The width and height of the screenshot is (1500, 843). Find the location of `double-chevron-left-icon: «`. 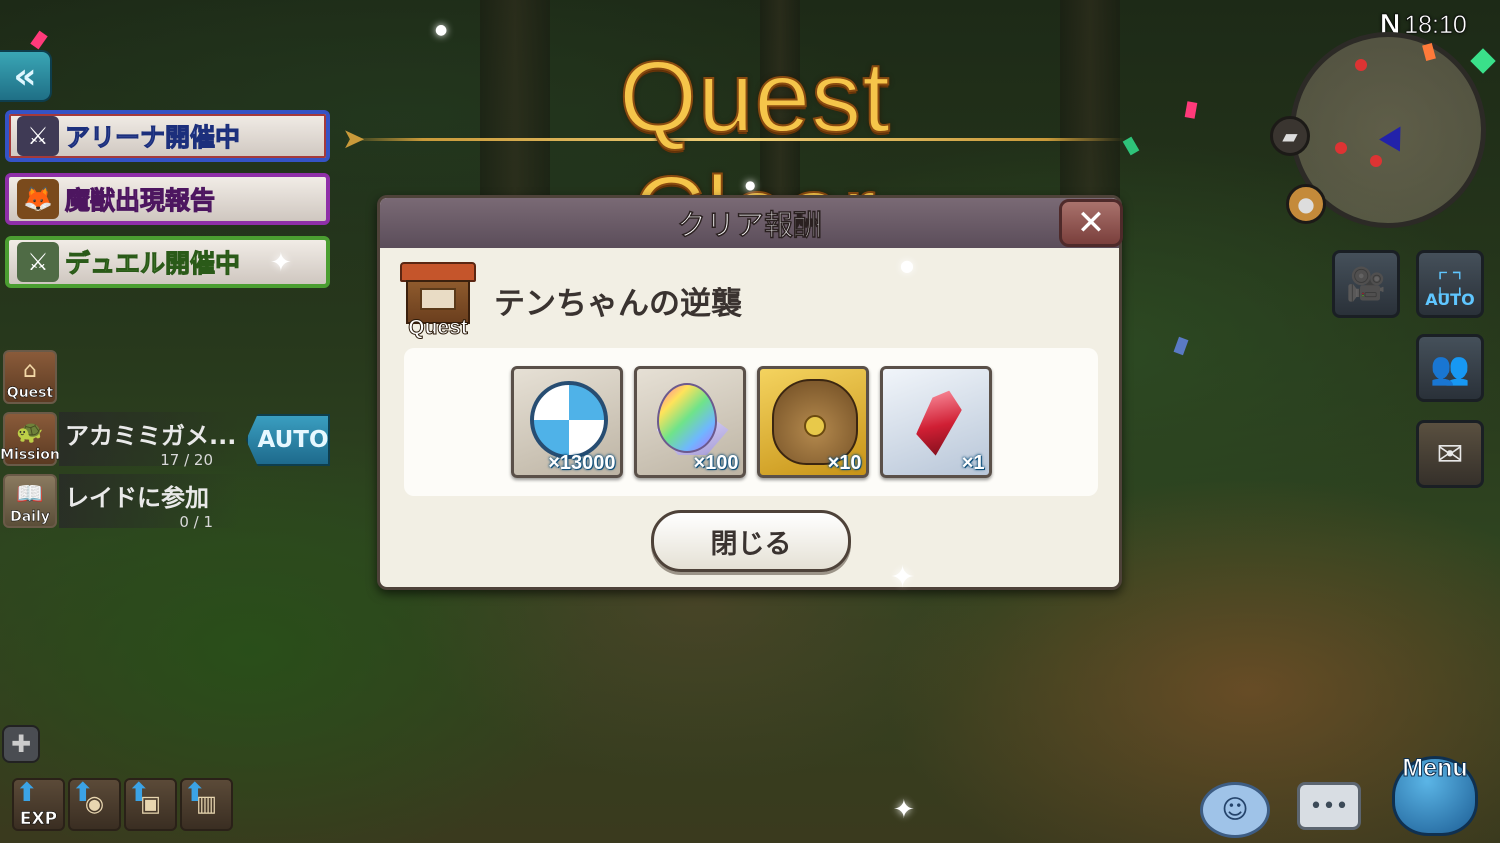

double-chevron-left-icon: « is located at coordinates (25, 76).